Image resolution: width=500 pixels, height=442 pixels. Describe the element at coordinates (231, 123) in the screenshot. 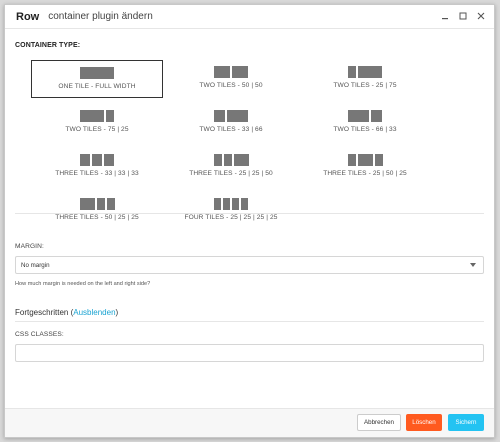

I see `container-type-option: TWO TILES - 33 | 66` at that location.